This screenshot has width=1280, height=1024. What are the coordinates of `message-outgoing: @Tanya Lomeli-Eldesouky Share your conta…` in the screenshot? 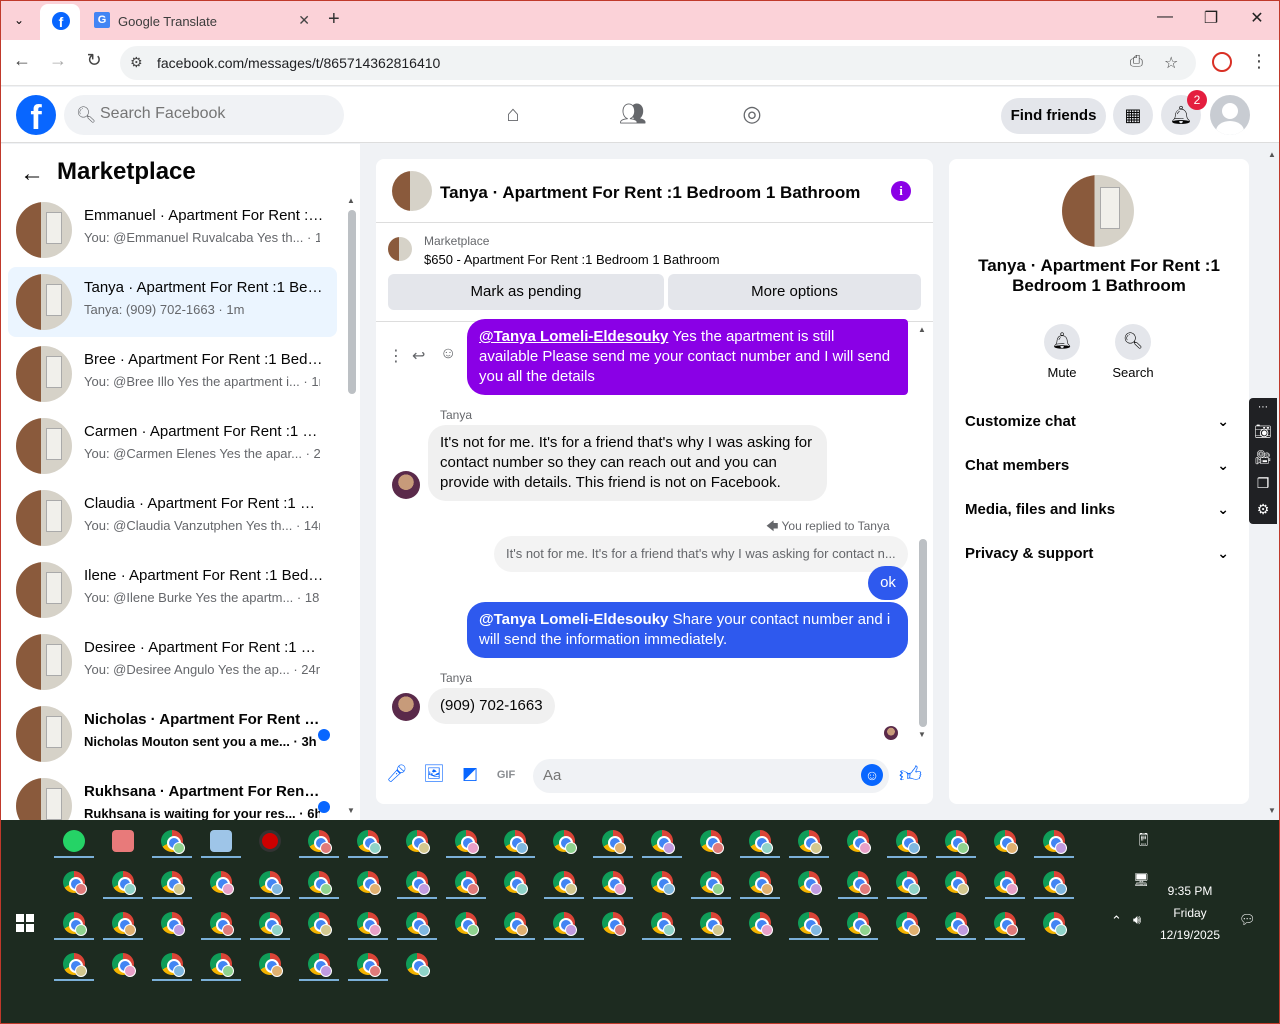 It's located at (687, 630).